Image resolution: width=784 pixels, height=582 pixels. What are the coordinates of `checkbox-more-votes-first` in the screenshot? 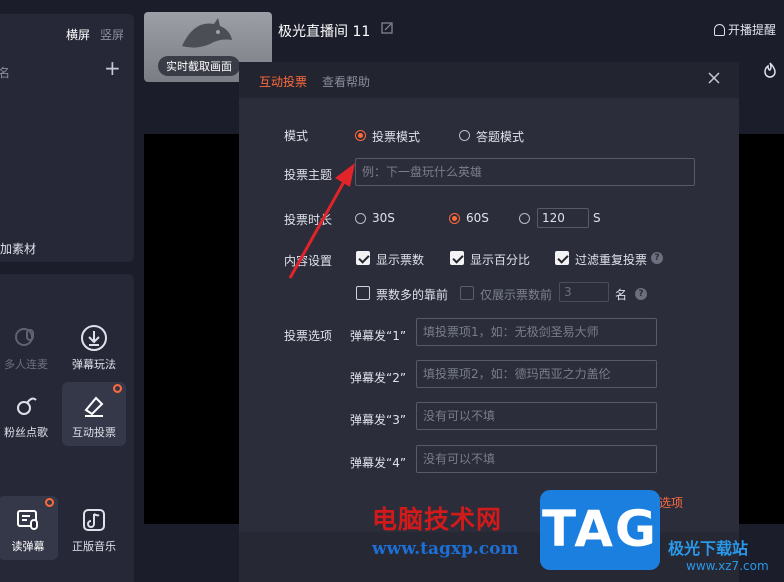 It's located at (363, 293).